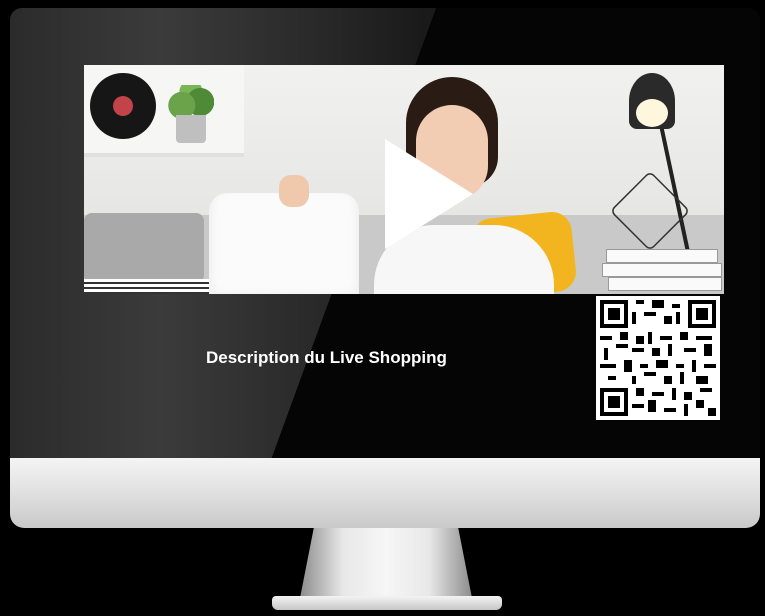 Image resolution: width=765 pixels, height=616 pixels. I want to click on presenter-hand, so click(294, 191).